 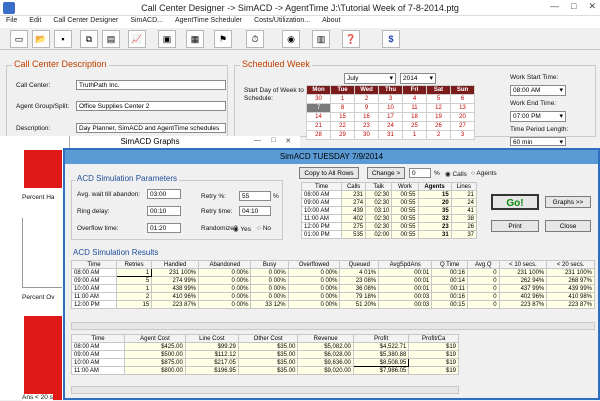 I want to click on close-button: Close, so click(x=568, y=226).